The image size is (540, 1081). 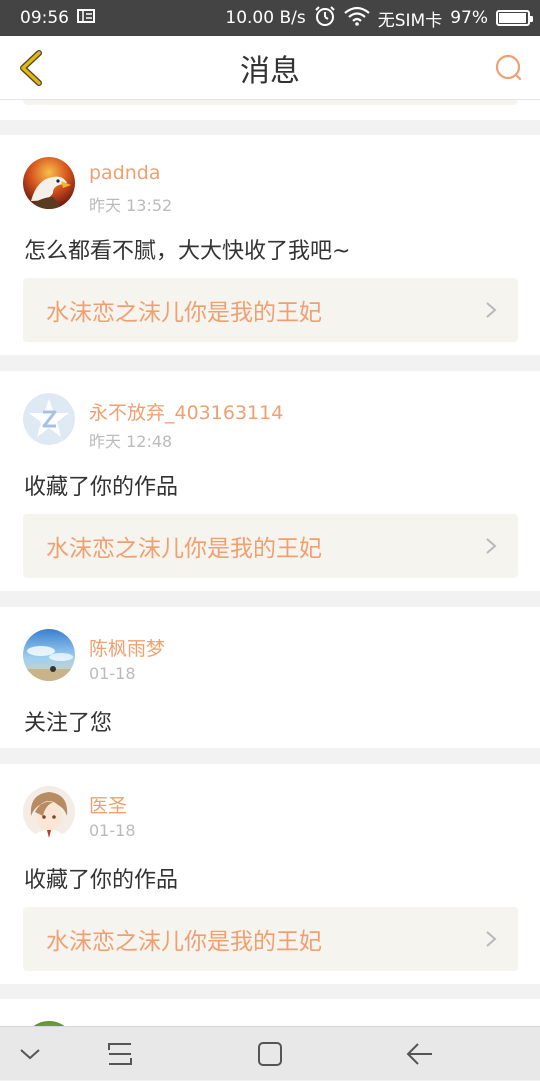 I want to click on alarm-icon, so click(x=325, y=18).